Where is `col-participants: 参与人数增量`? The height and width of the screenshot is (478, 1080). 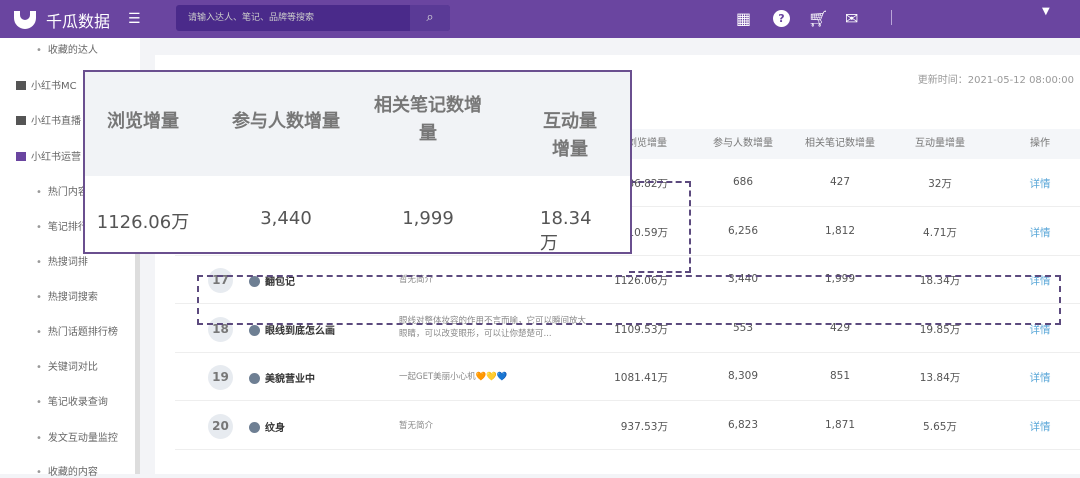
col-participants: 参与人数增量 is located at coordinates (743, 144).